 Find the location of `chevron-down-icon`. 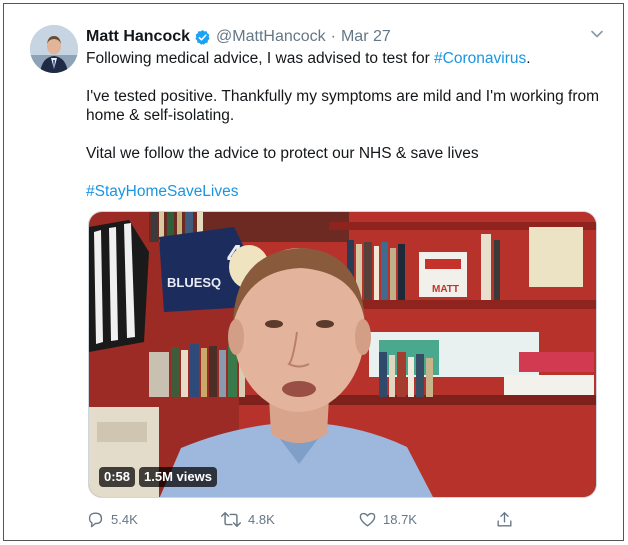

chevron-down-icon is located at coordinates (597, 36).